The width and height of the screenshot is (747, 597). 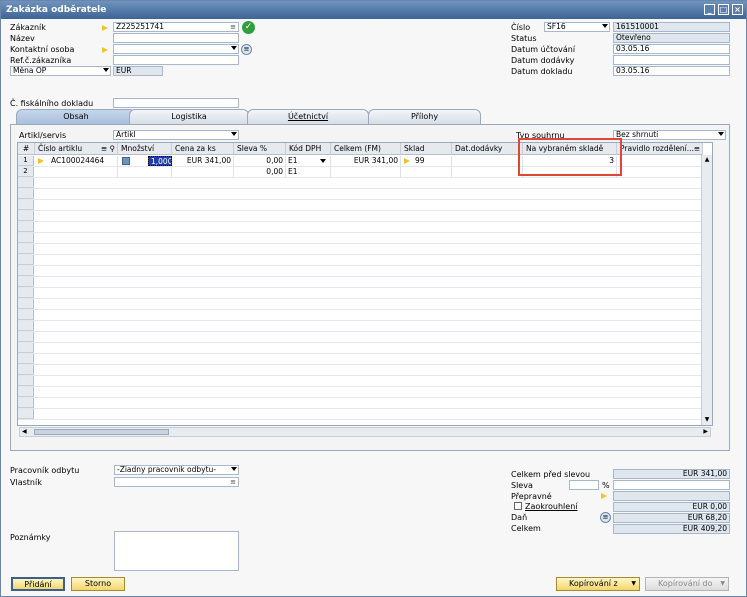 I want to click on cell-item, so click(x=83, y=172).